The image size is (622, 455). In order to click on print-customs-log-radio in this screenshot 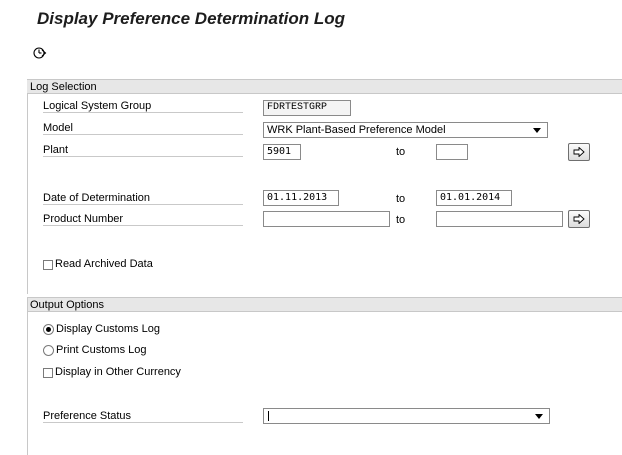, I will do `click(48, 350)`.